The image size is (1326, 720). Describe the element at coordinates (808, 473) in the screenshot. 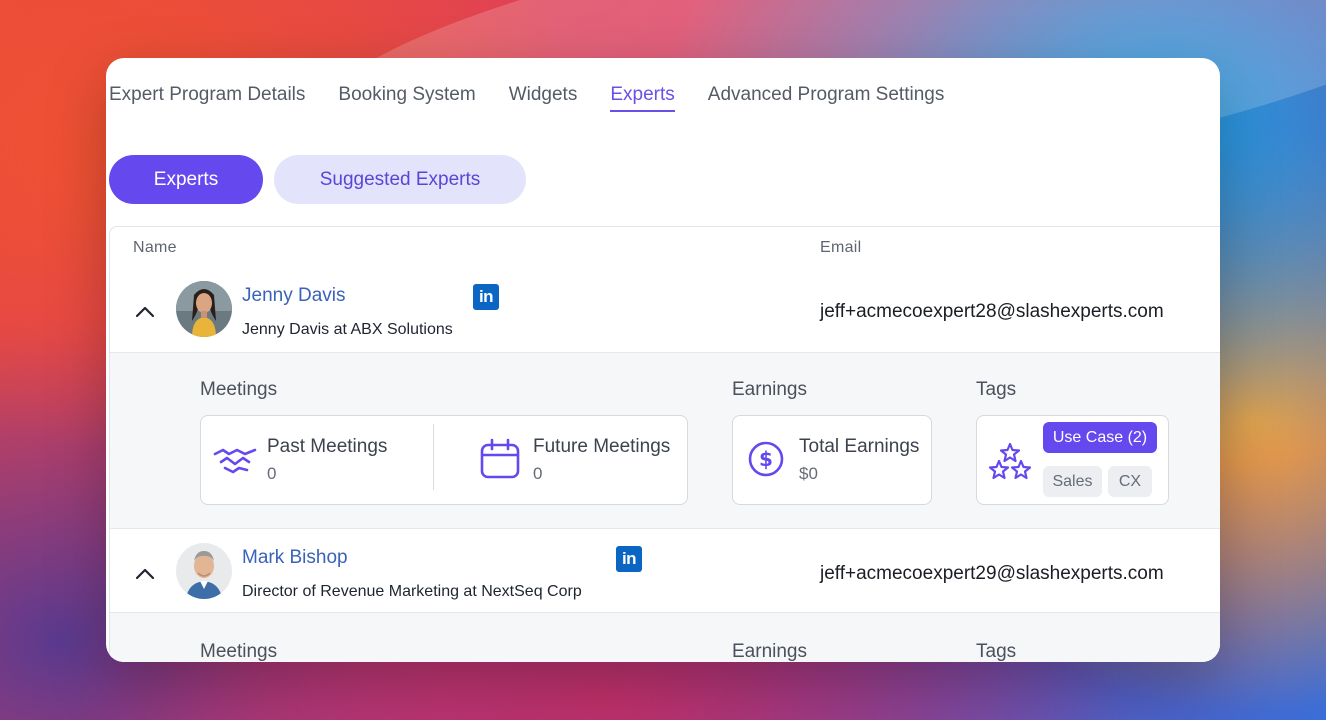

I see `total-earnings-value: $0` at that location.